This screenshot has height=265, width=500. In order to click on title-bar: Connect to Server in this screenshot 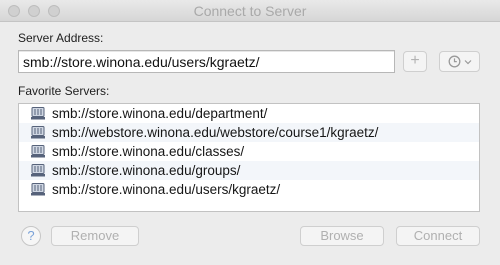, I will do `click(250, 11)`.